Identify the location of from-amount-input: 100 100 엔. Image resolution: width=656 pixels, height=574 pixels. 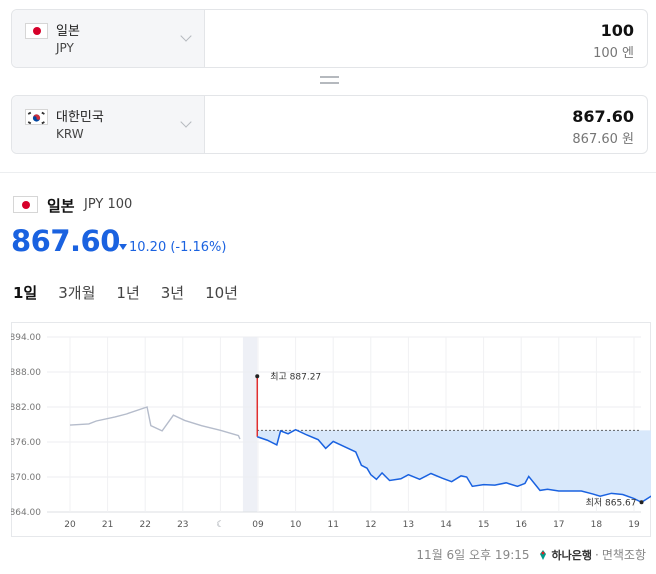
(426, 38).